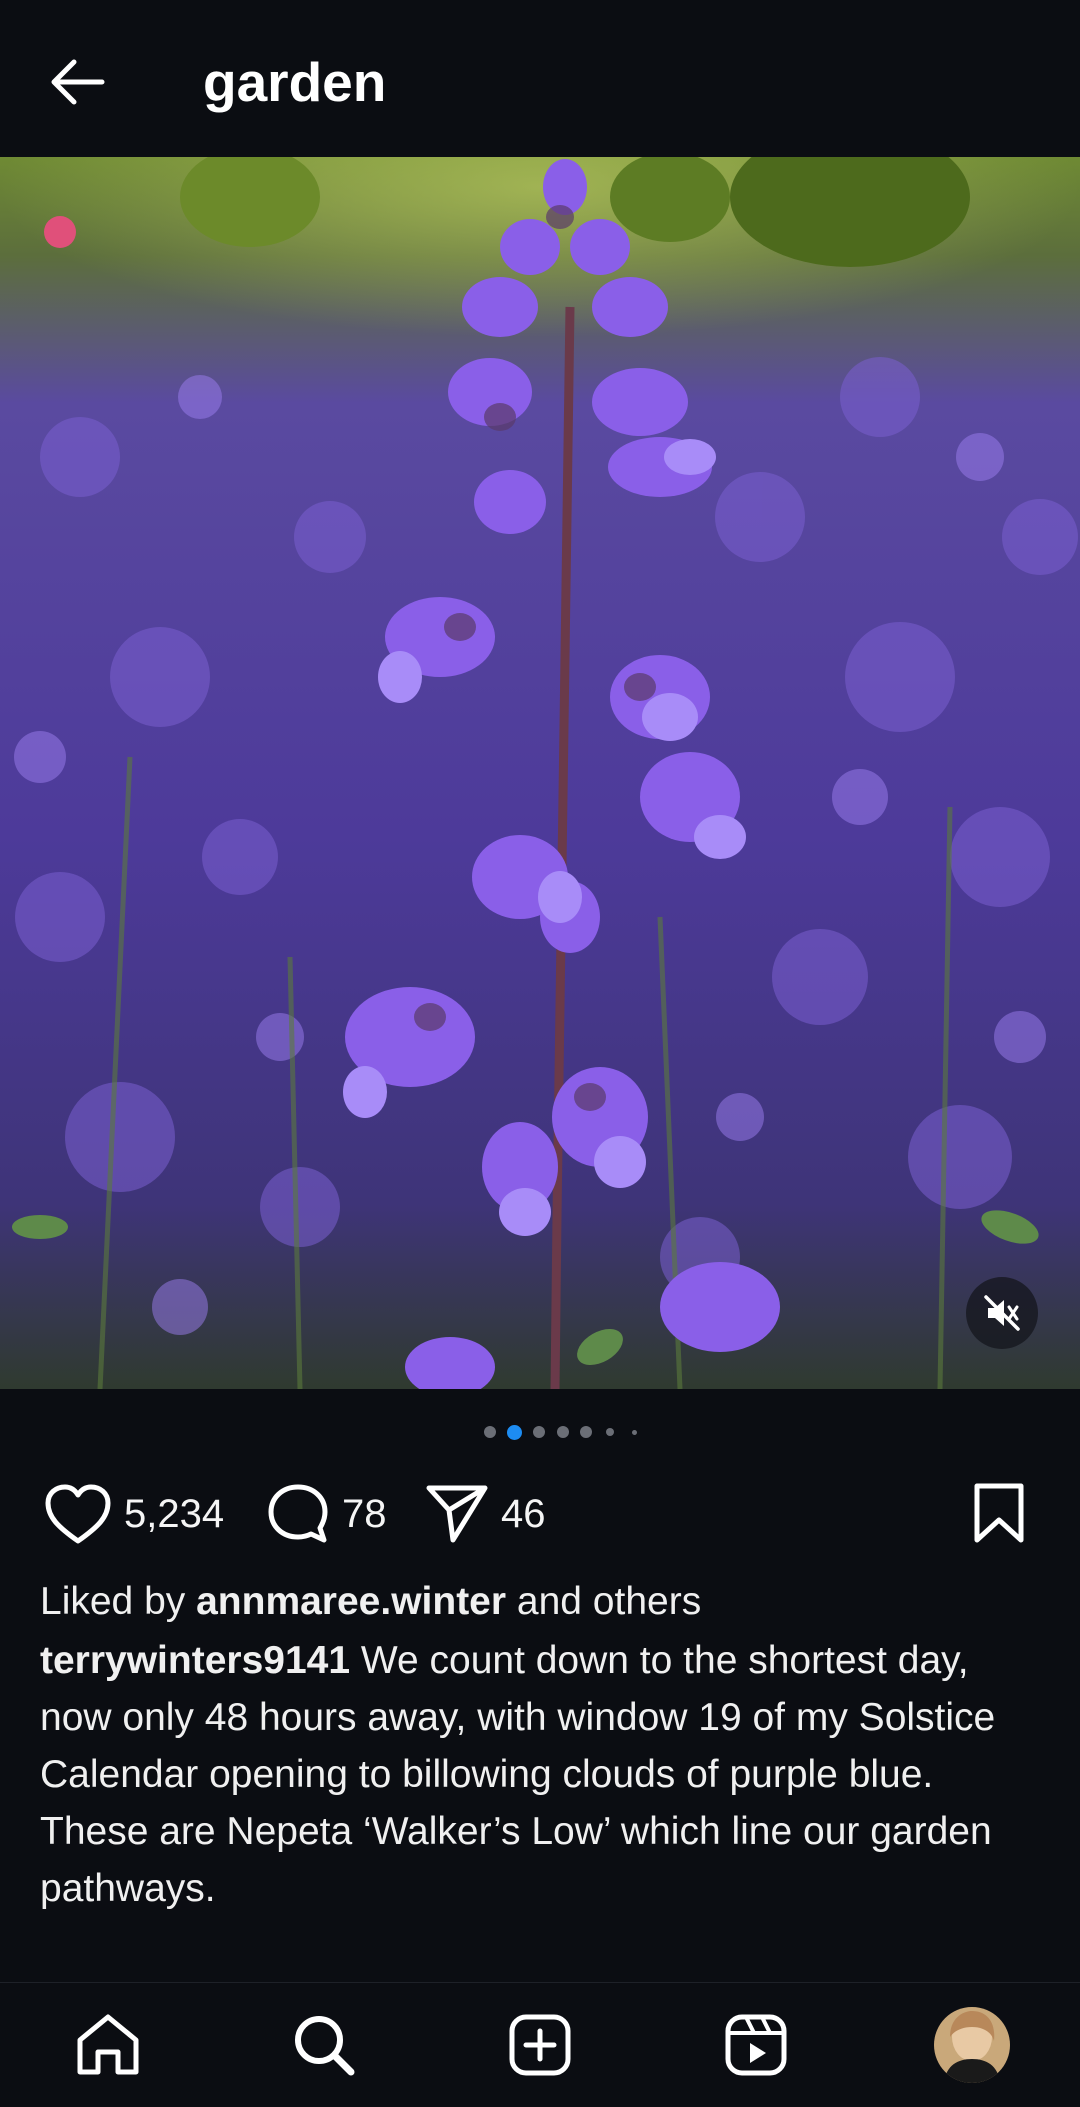  I want to click on top-bar: garden, so click(540, 78).